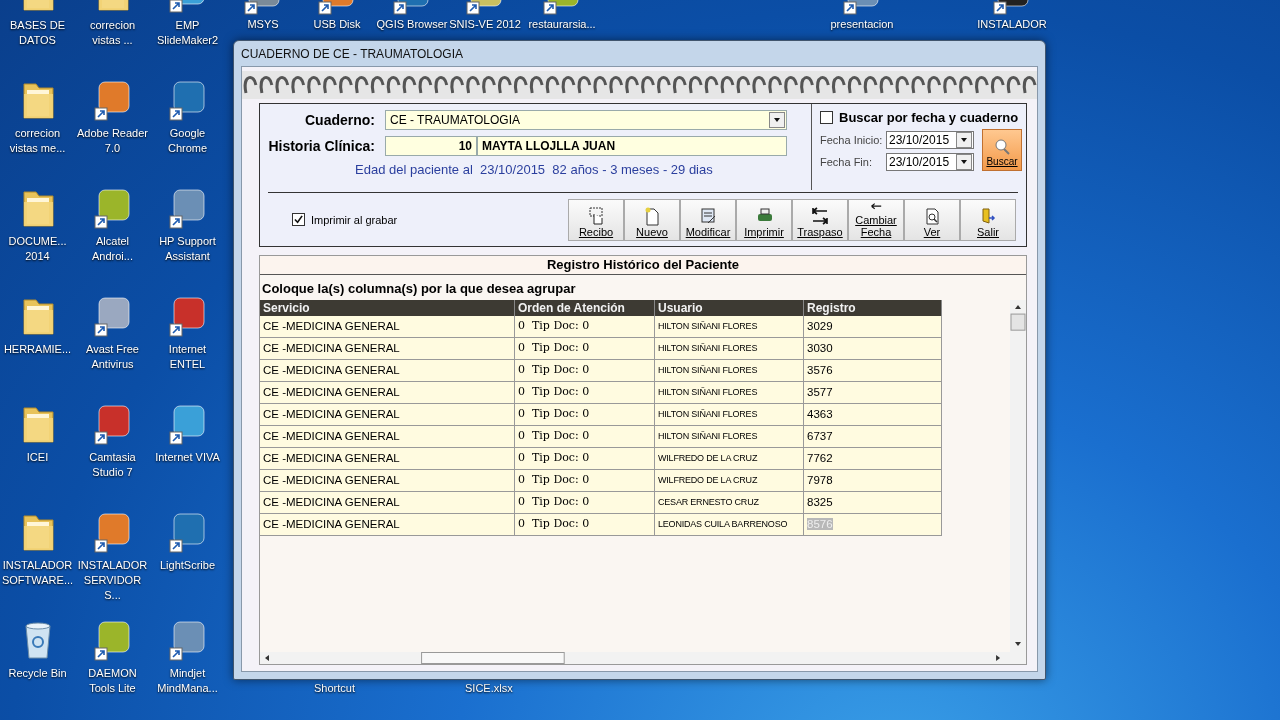 This screenshot has height=720, width=1280. What do you see at coordinates (632, 146) in the screenshot?
I see `patient-name-field: MAYTA LLOJLLA JUAN` at bounding box center [632, 146].